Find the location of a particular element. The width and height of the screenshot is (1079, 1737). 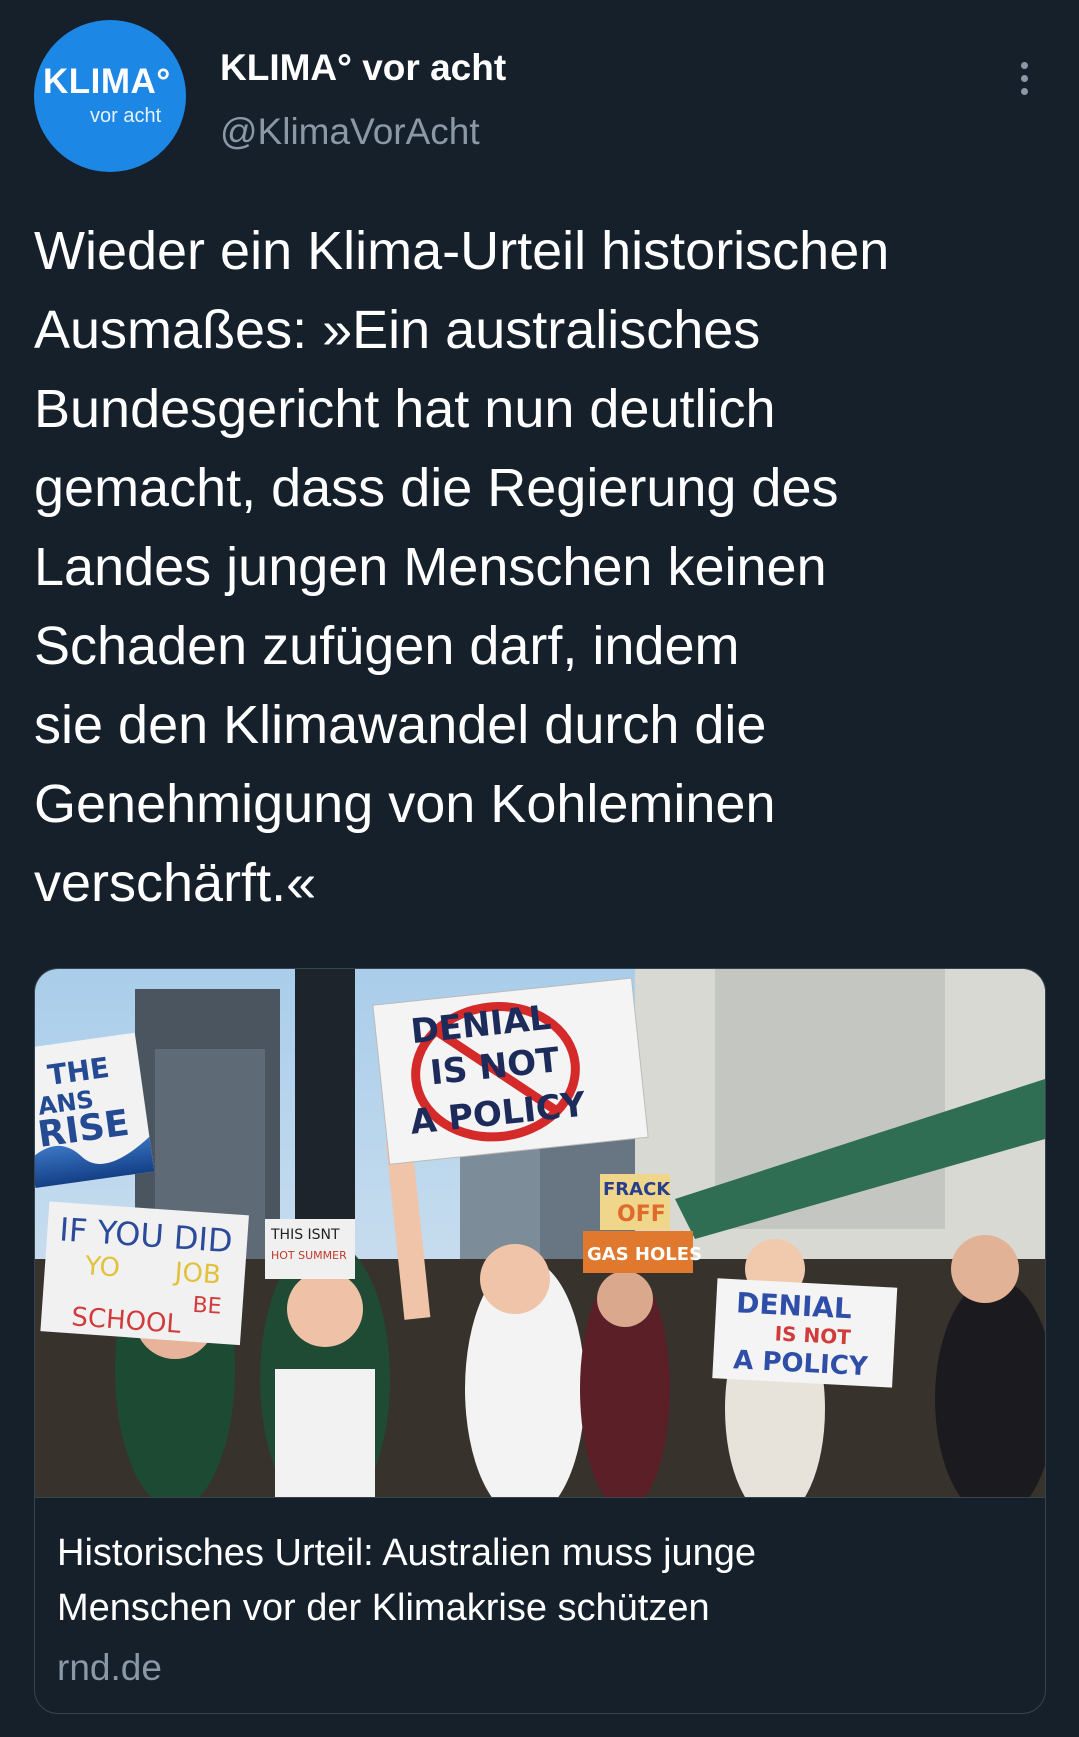

sign-gas-text: GAS HOLES is located at coordinates (644, 1254).